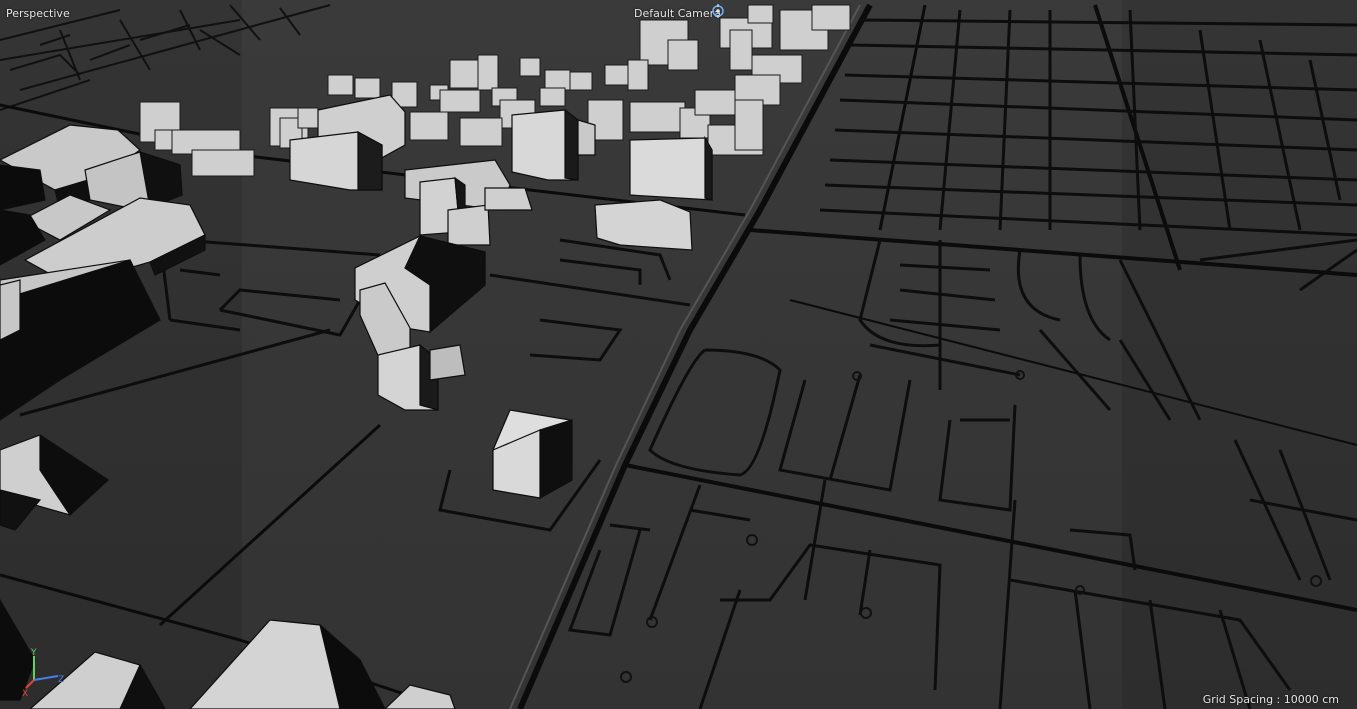 Image resolution: width=1357 pixels, height=709 pixels. What do you see at coordinates (718, 11) in the screenshot?
I see `camera-target-icon` at bounding box center [718, 11].